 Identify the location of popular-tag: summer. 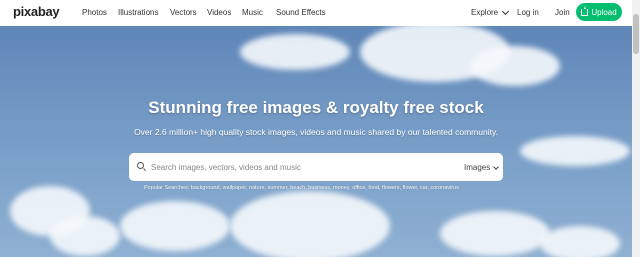
(278, 188).